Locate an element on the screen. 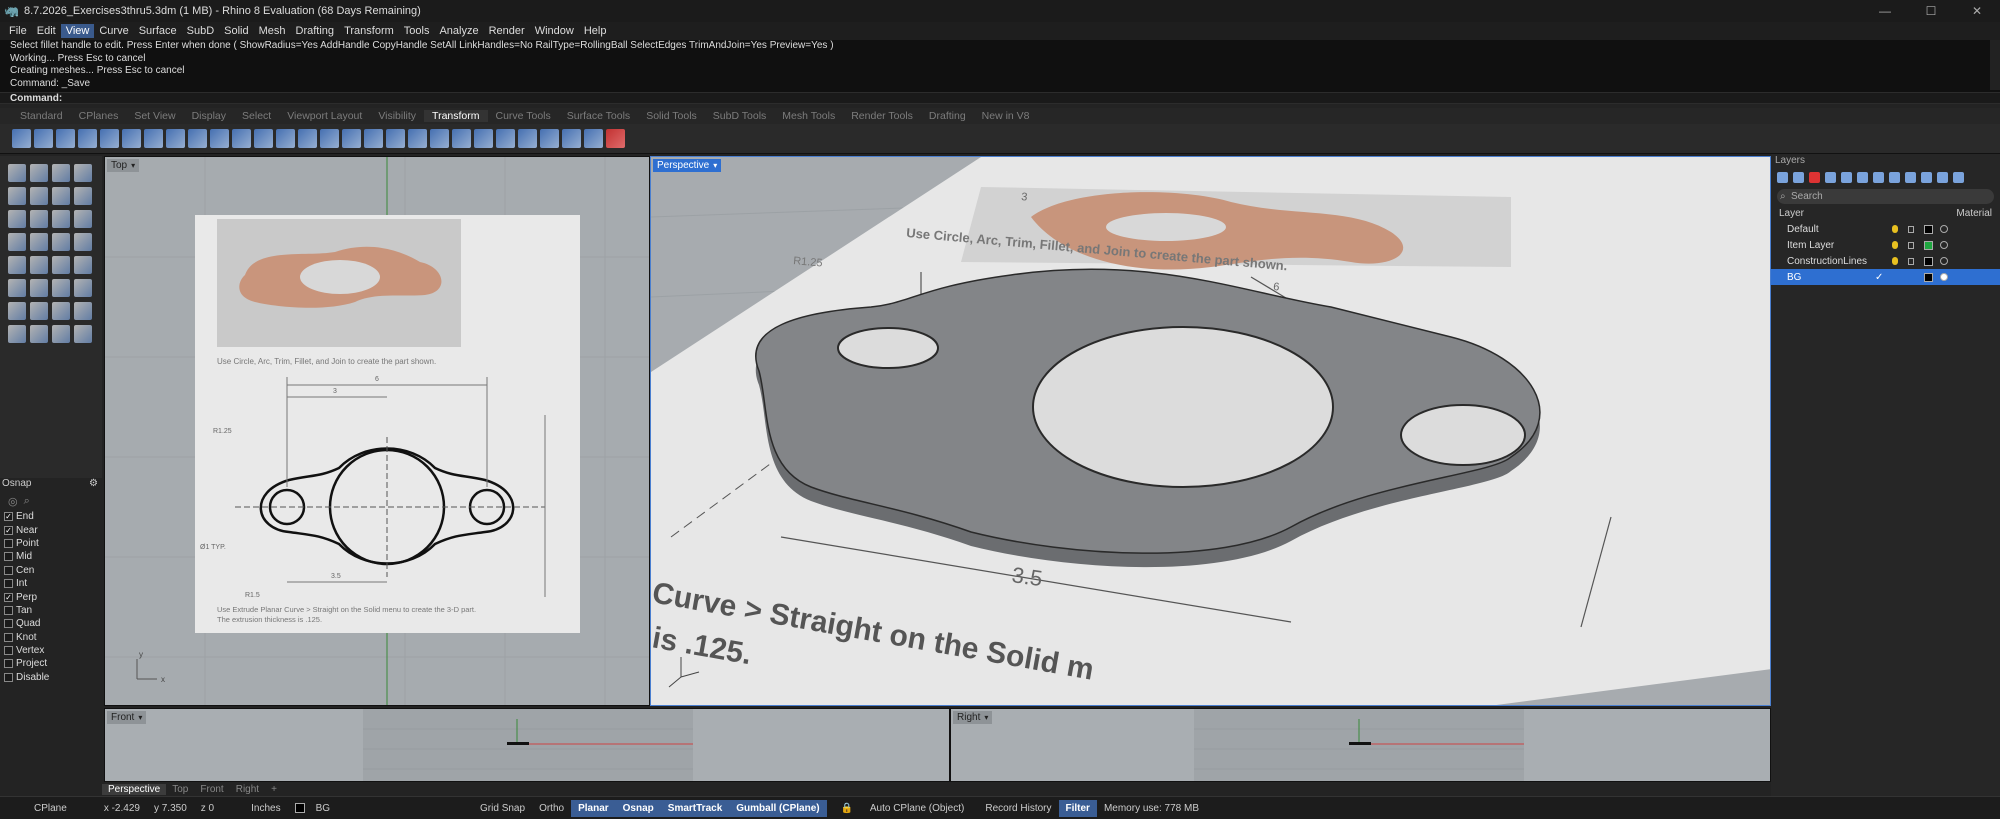 This screenshot has height=819, width=2000. command-prompt: Command: is located at coordinates (1000, 98).